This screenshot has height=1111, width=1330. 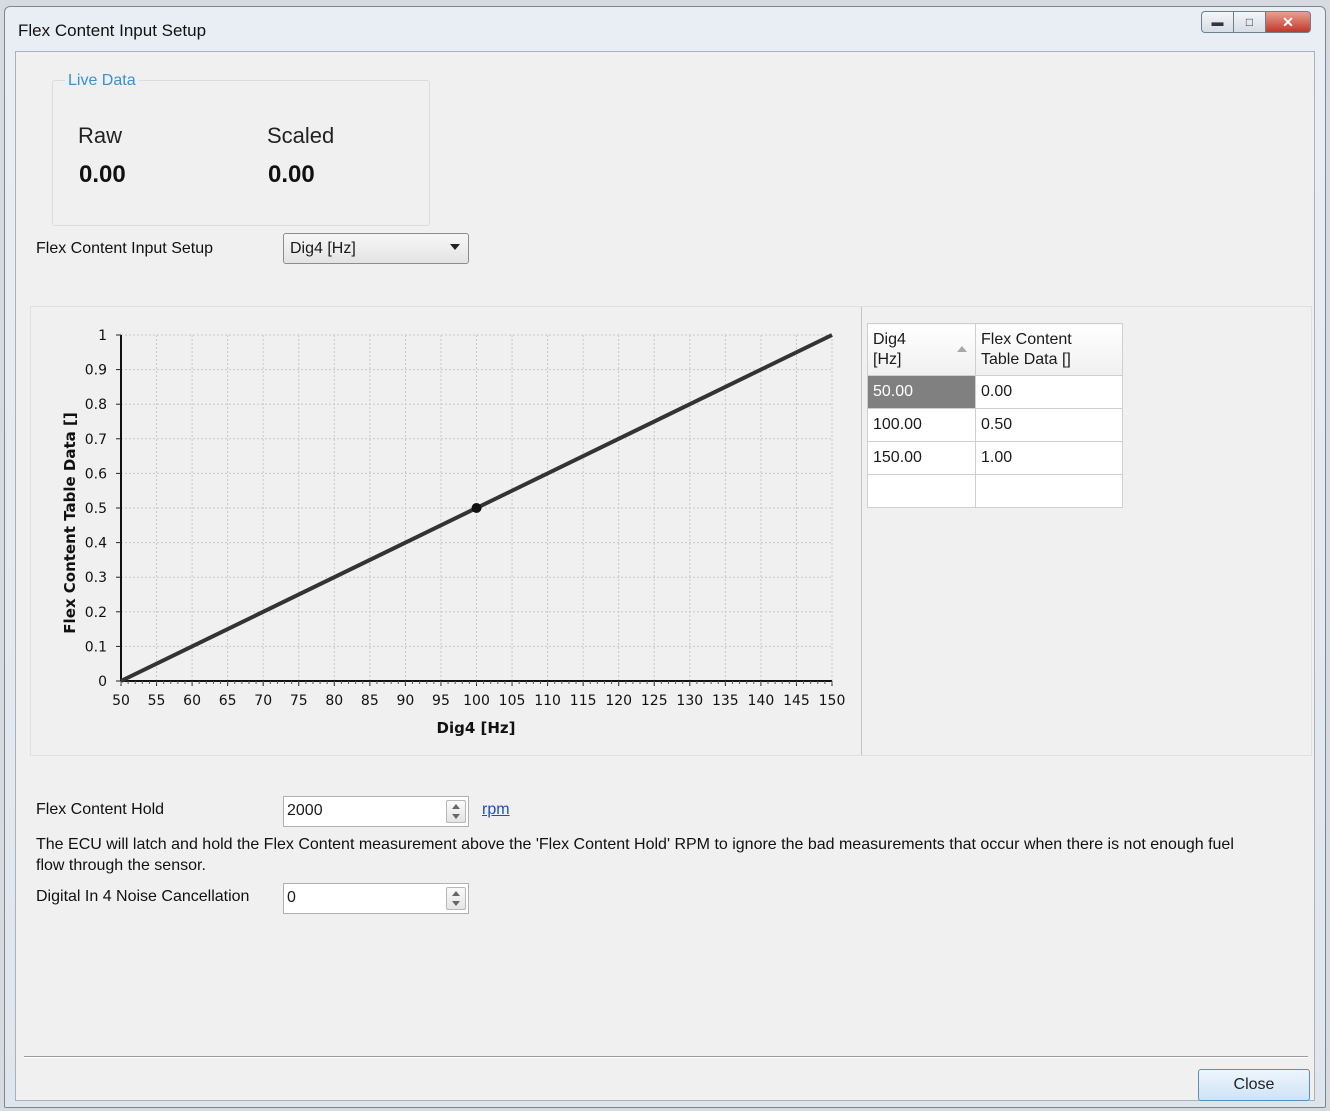 What do you see at coordinates (96, 371) in the screenshot?
I see `y-tick-label: 0.9` at bounding box center [96, 371].